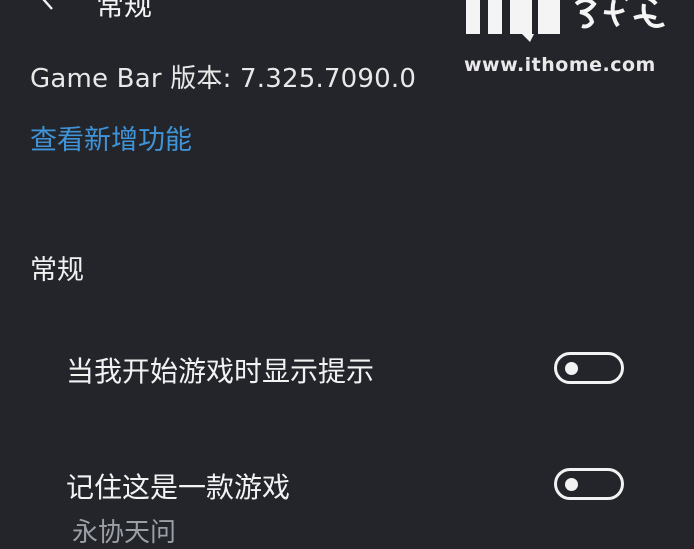  What do you see at coordinates (589, 484) in the screenshot?
I see `remember-game-toggle` at bounding box center [589, 484].